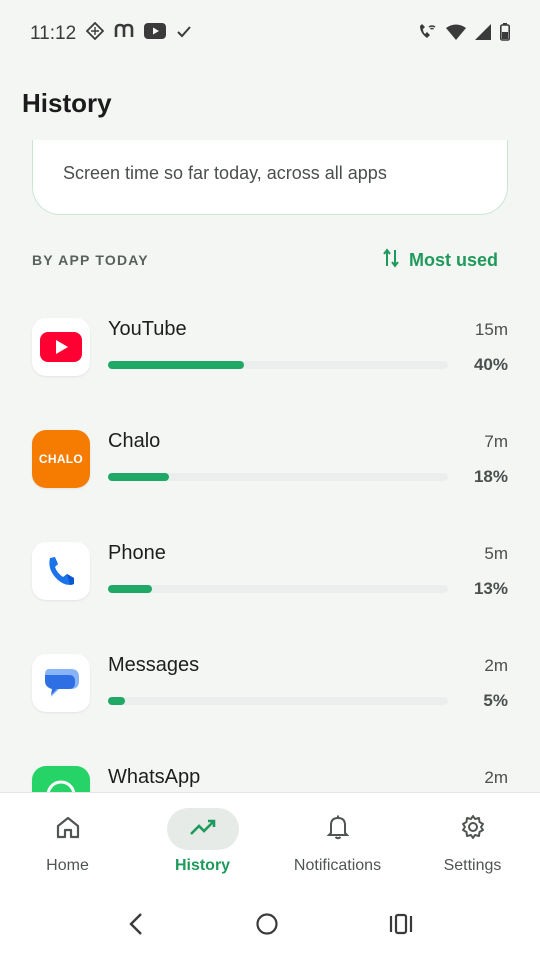 This screenshot has width=540, height=960. I want to click on app-time: 5m, so click(496, 553).